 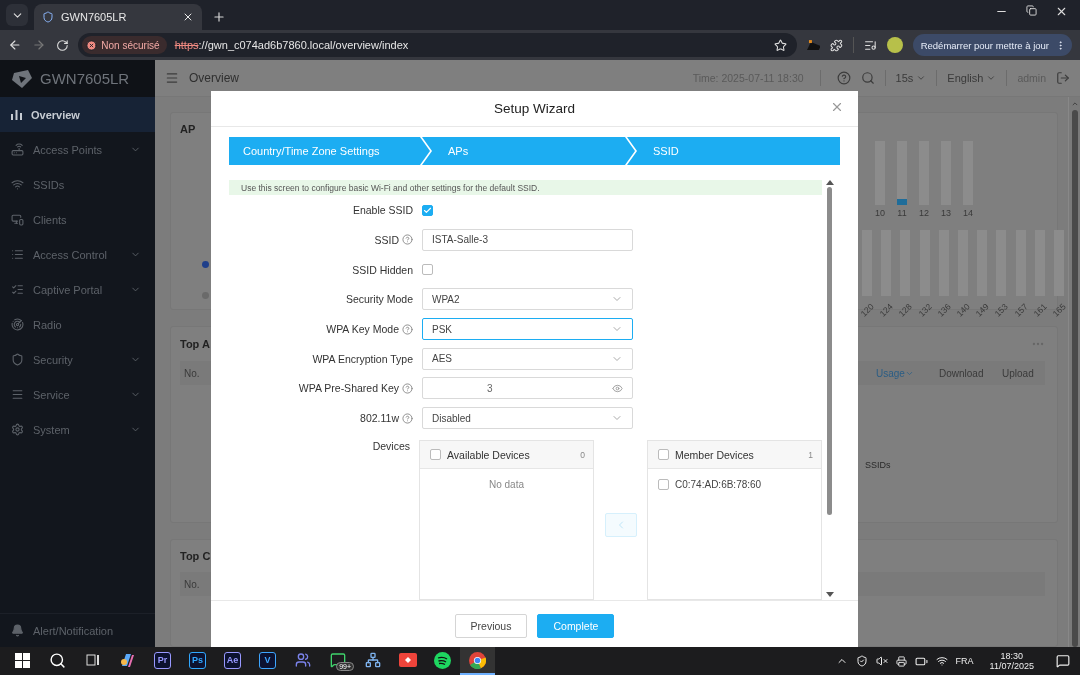 What do you see at coordinates (527, 358) in the screenshot?
I see `dropdown-field: AES` at bounding box center [527, 358].